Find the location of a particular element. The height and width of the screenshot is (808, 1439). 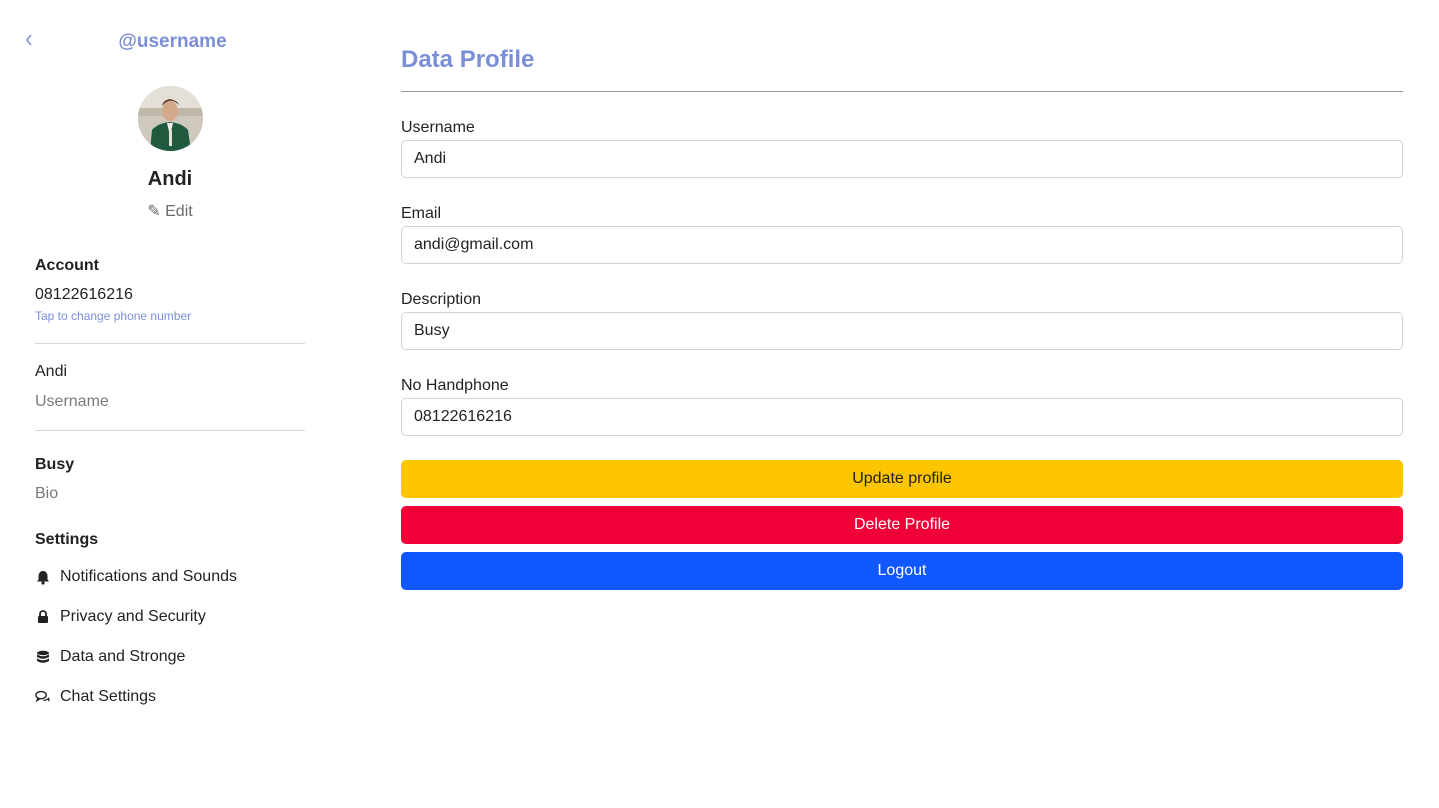

username-field-label: Username is located at coordinates (438, 127).